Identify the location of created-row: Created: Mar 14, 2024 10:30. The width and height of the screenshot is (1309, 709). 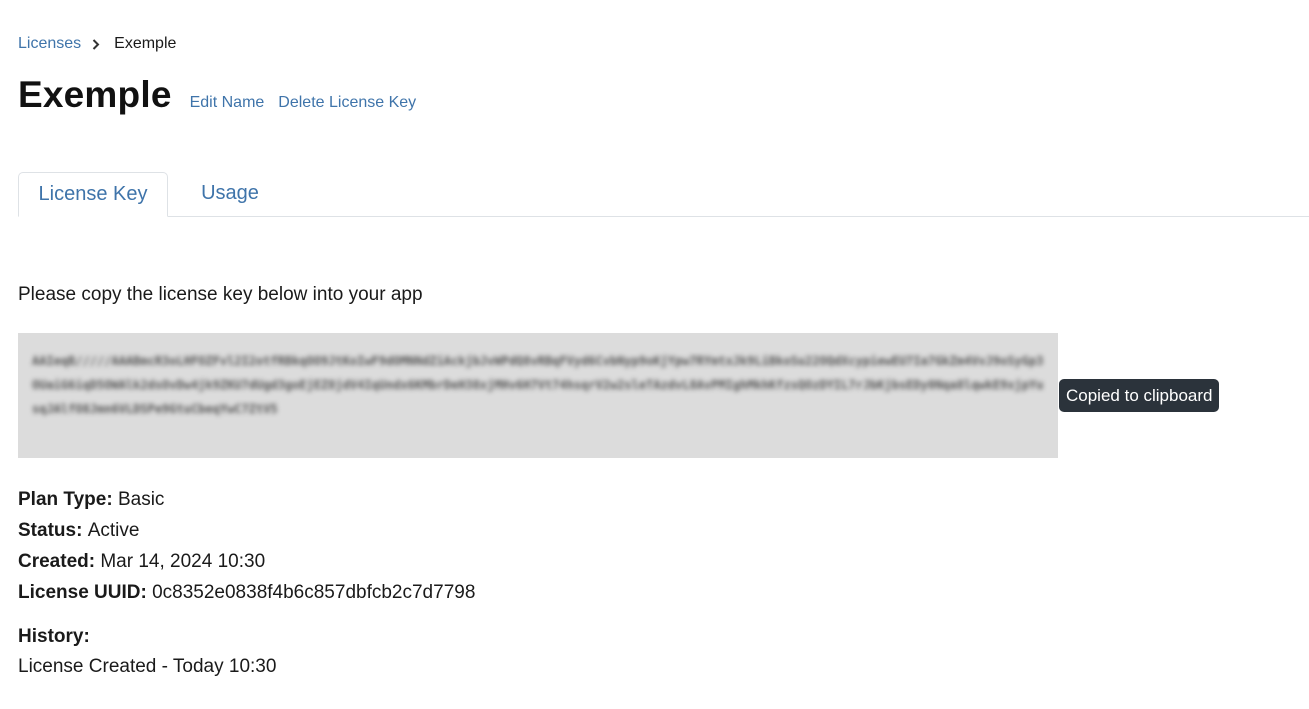
(246, 564).